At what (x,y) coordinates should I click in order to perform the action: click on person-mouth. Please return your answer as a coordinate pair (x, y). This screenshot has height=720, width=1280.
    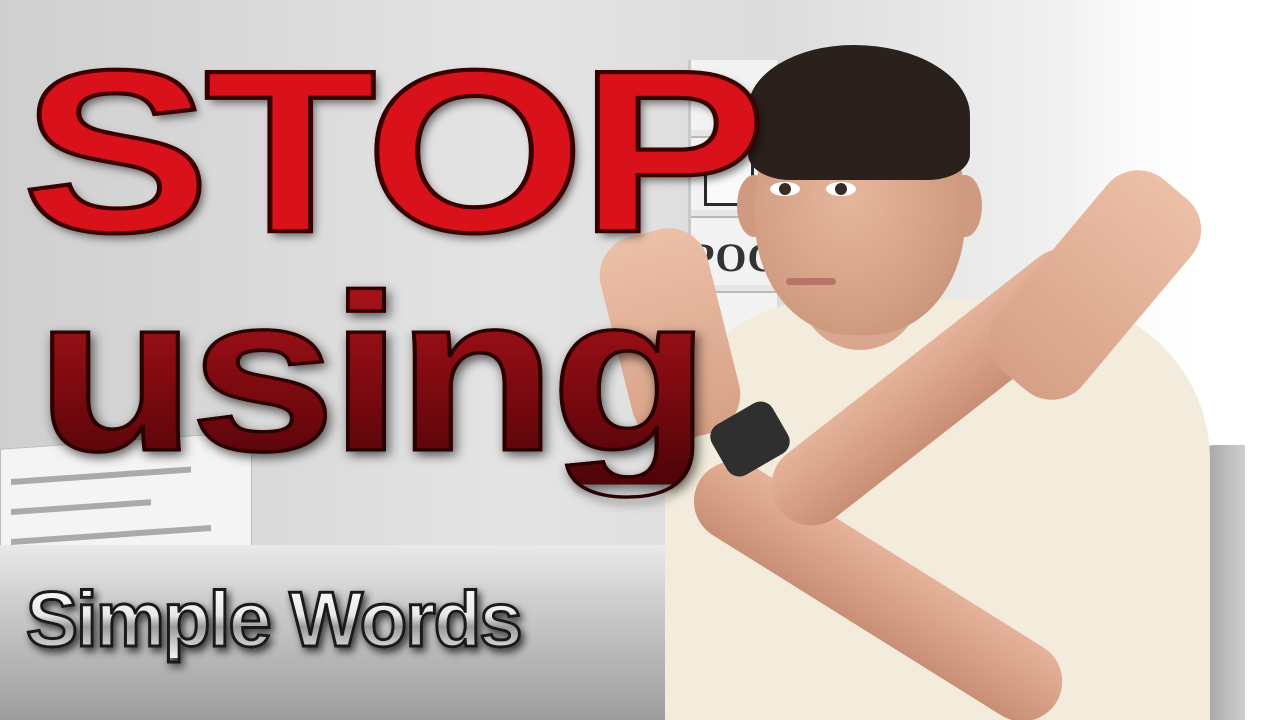
    Looking at the image, I should click on (811, 281).